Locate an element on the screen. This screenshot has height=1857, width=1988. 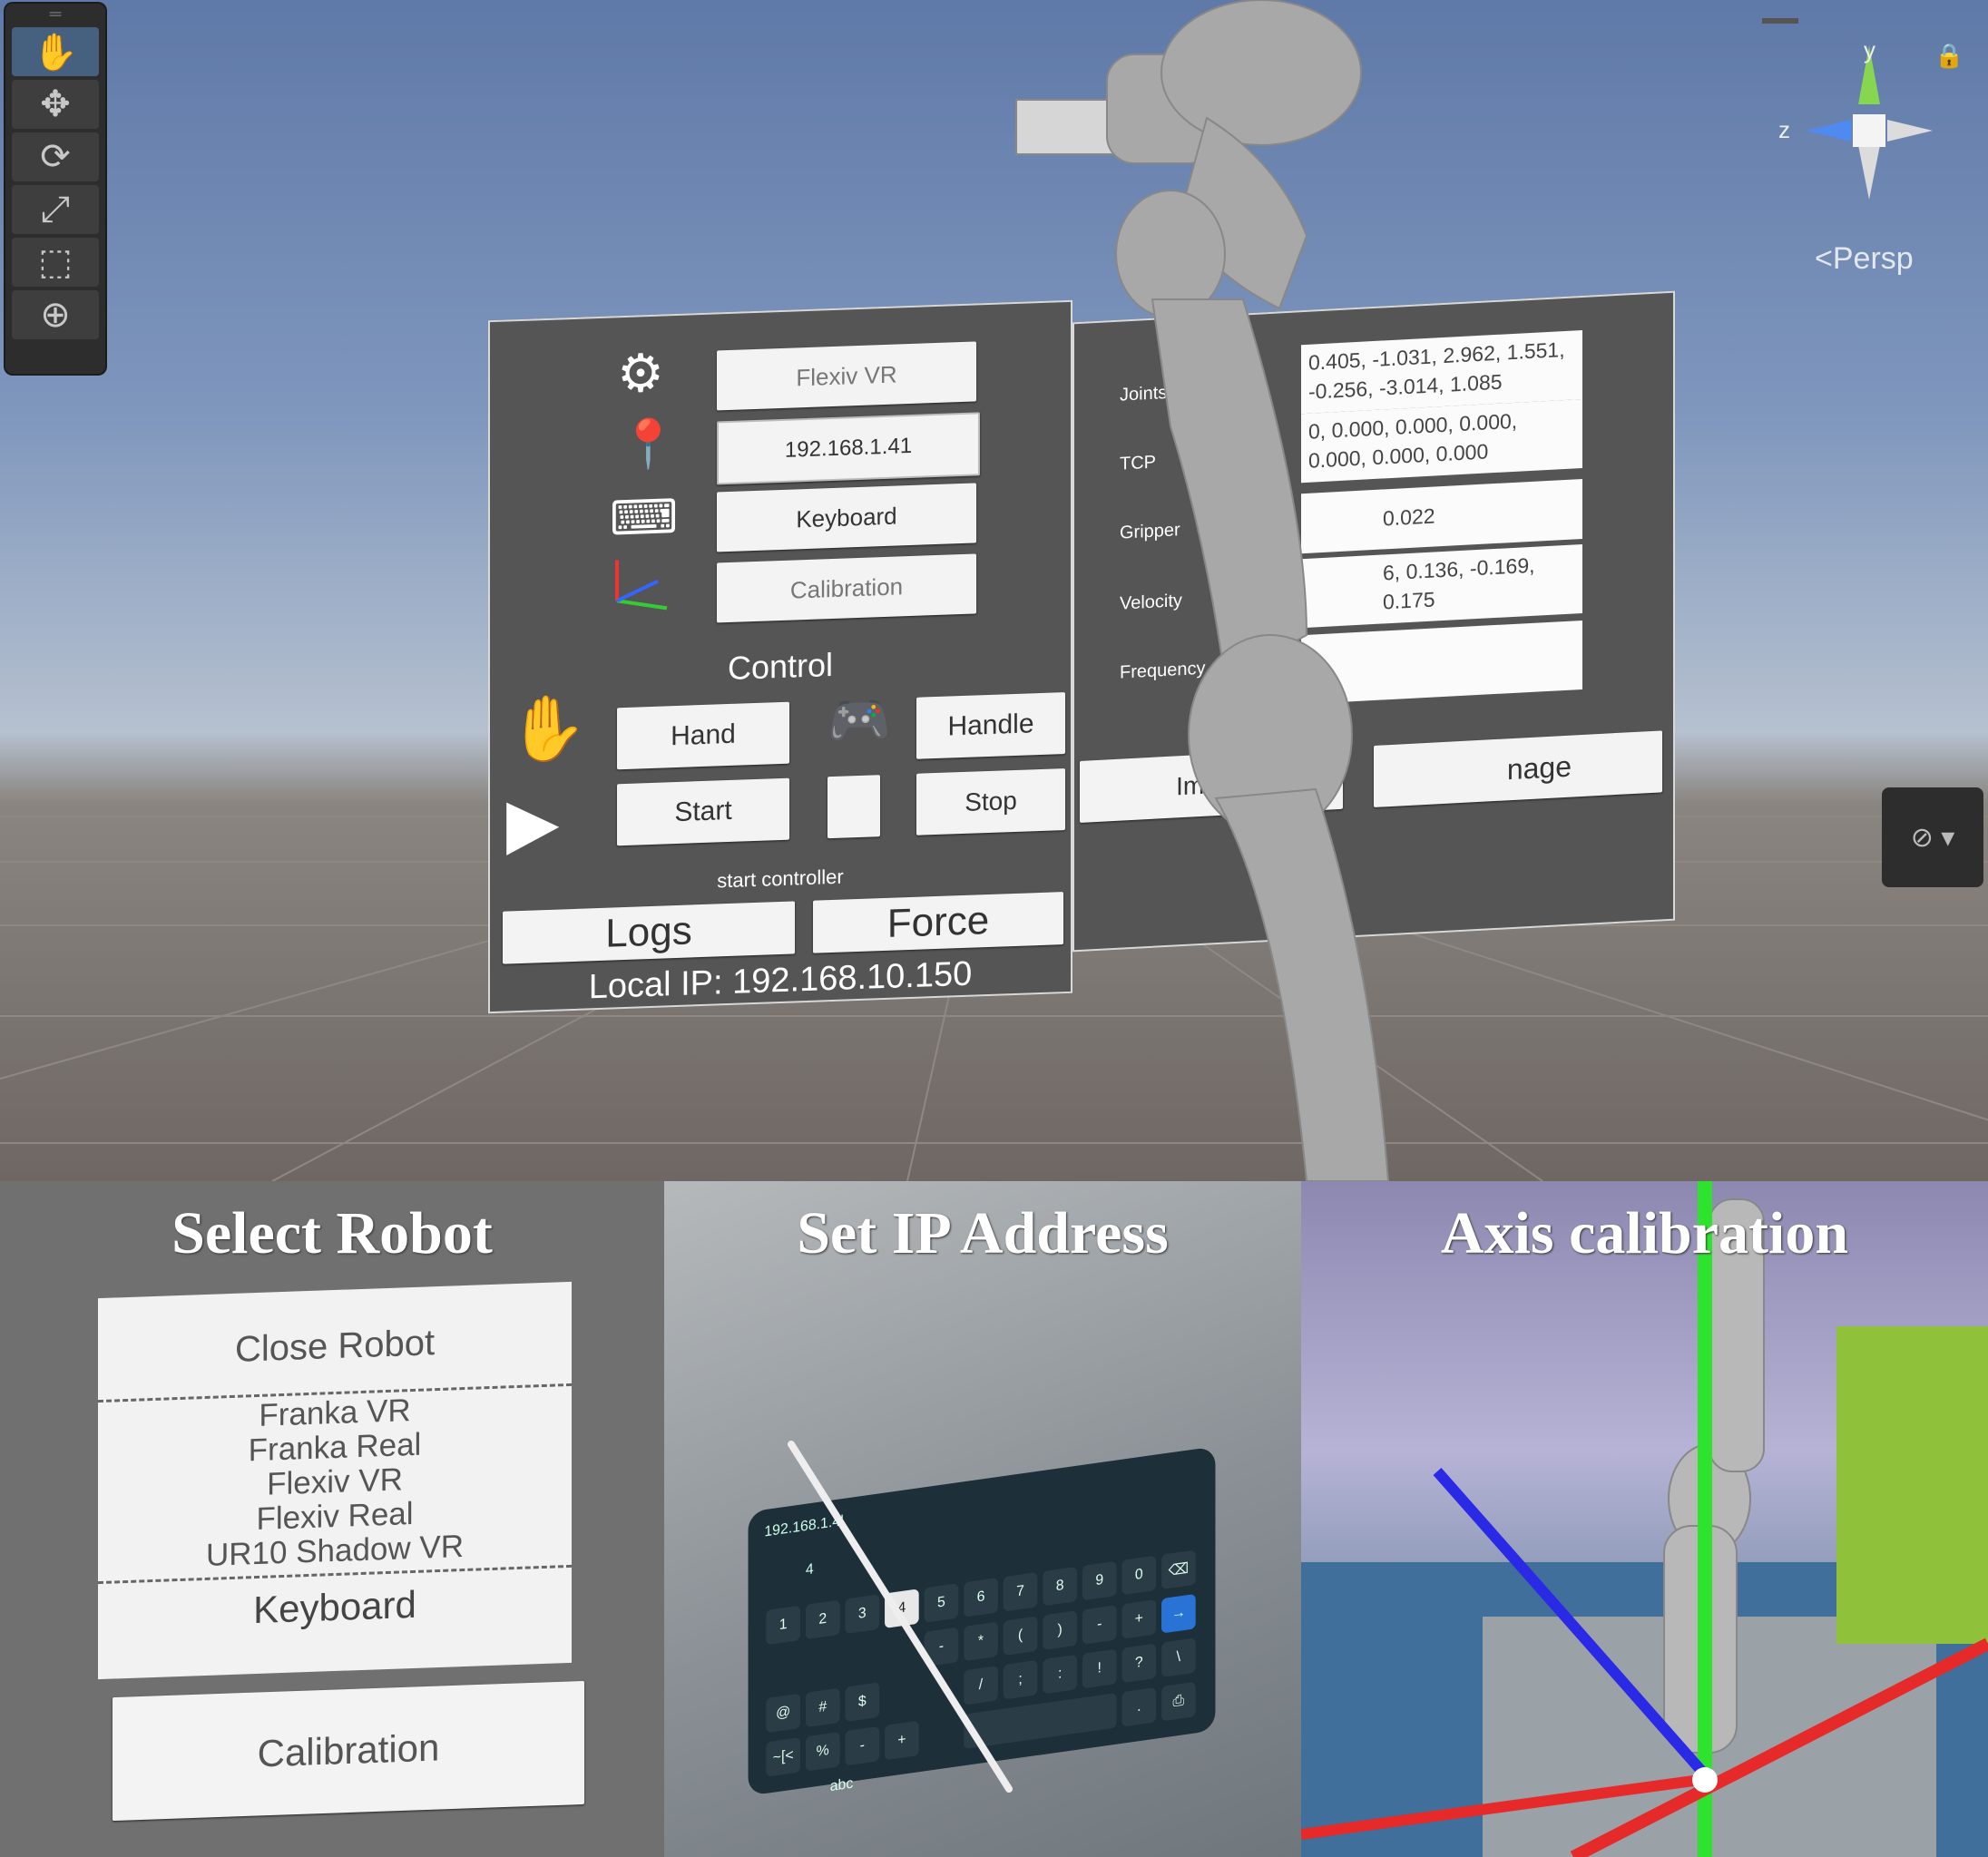
key-plus: + is located at coordinates (1139, 1619).